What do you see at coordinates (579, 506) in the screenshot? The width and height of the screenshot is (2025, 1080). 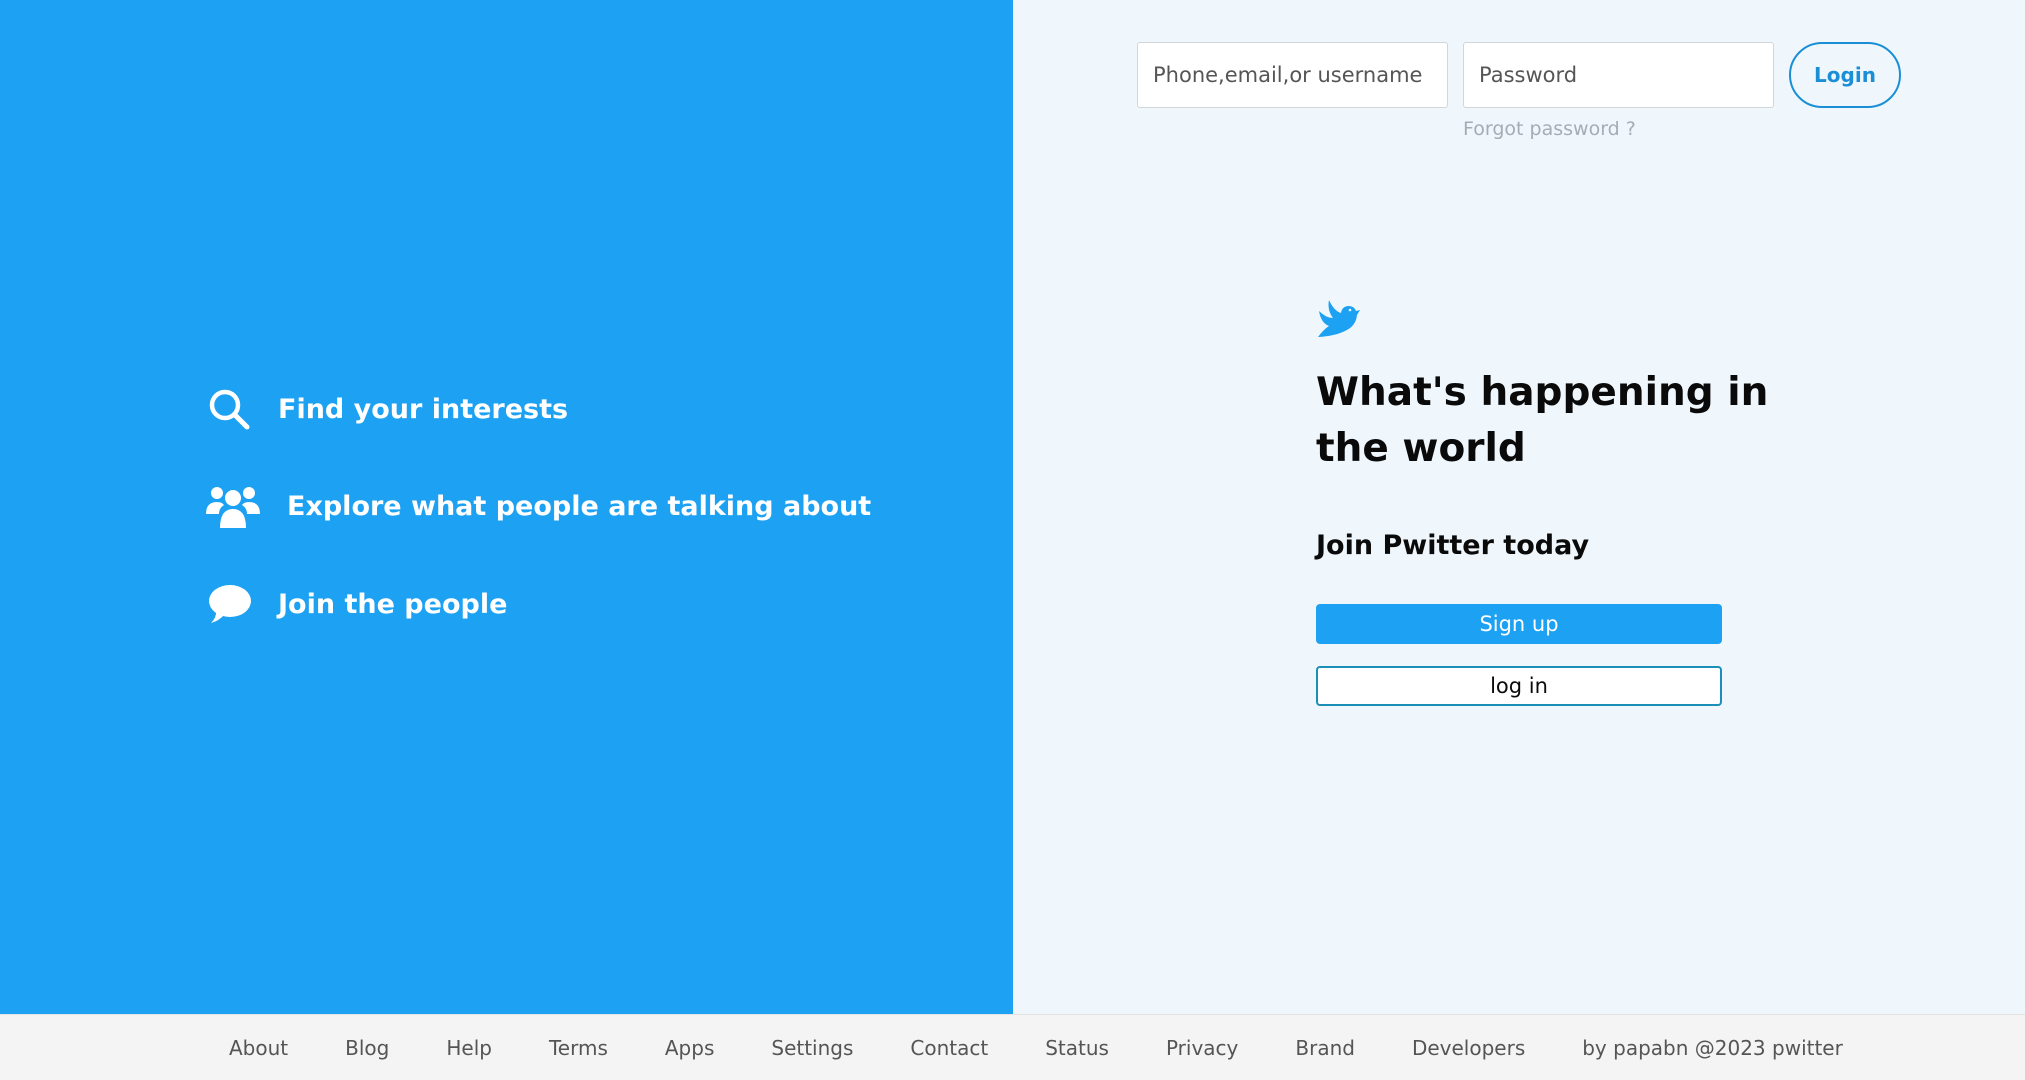 I see `feature-label: Explore what people are talking about` at bounding box center [579, 506].